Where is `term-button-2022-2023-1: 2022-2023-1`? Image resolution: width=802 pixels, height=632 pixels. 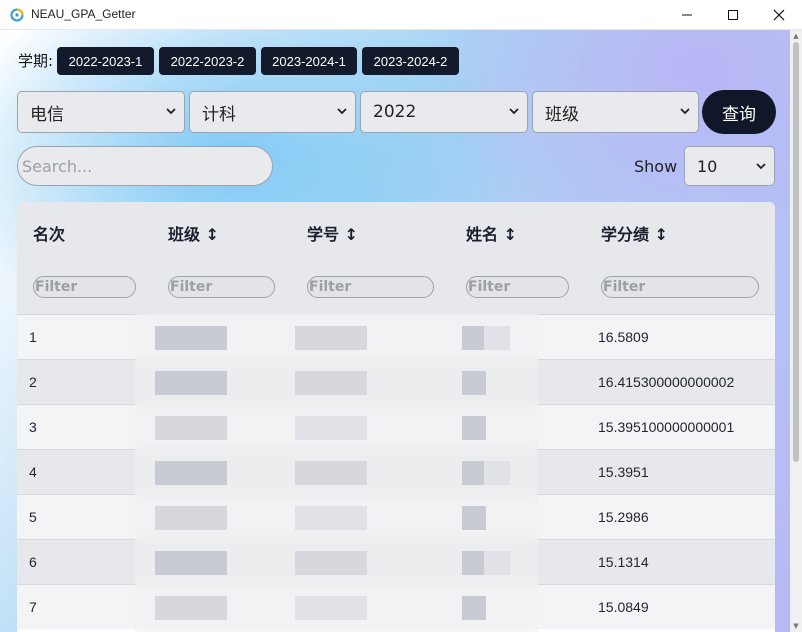 term-button-2022-2023-1: 2022-2023-1 is located at coordinates (105, 61).